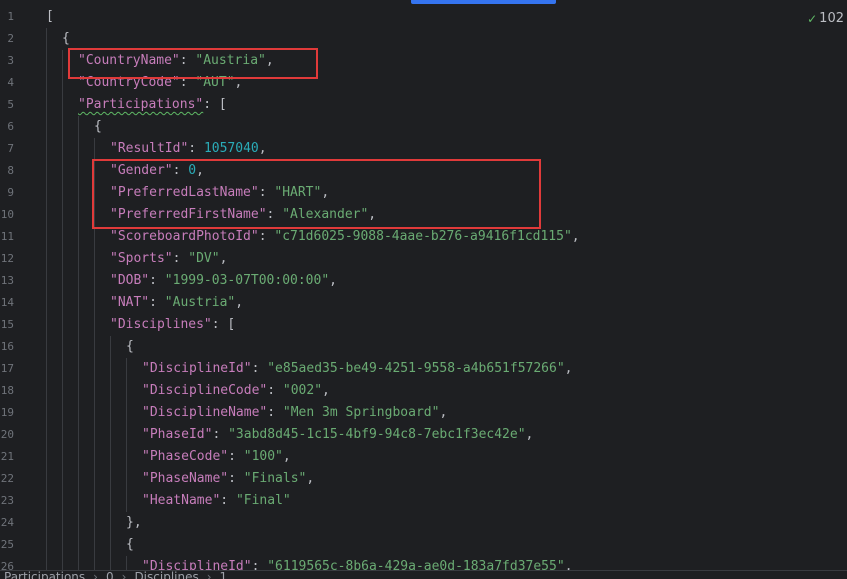  Describe the element at coordinates (423, 523) in the screenshot. I see `code-line: },` at that location.